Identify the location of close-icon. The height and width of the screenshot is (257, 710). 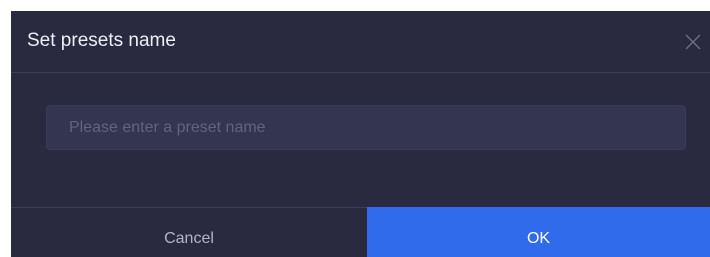
(693, 42).